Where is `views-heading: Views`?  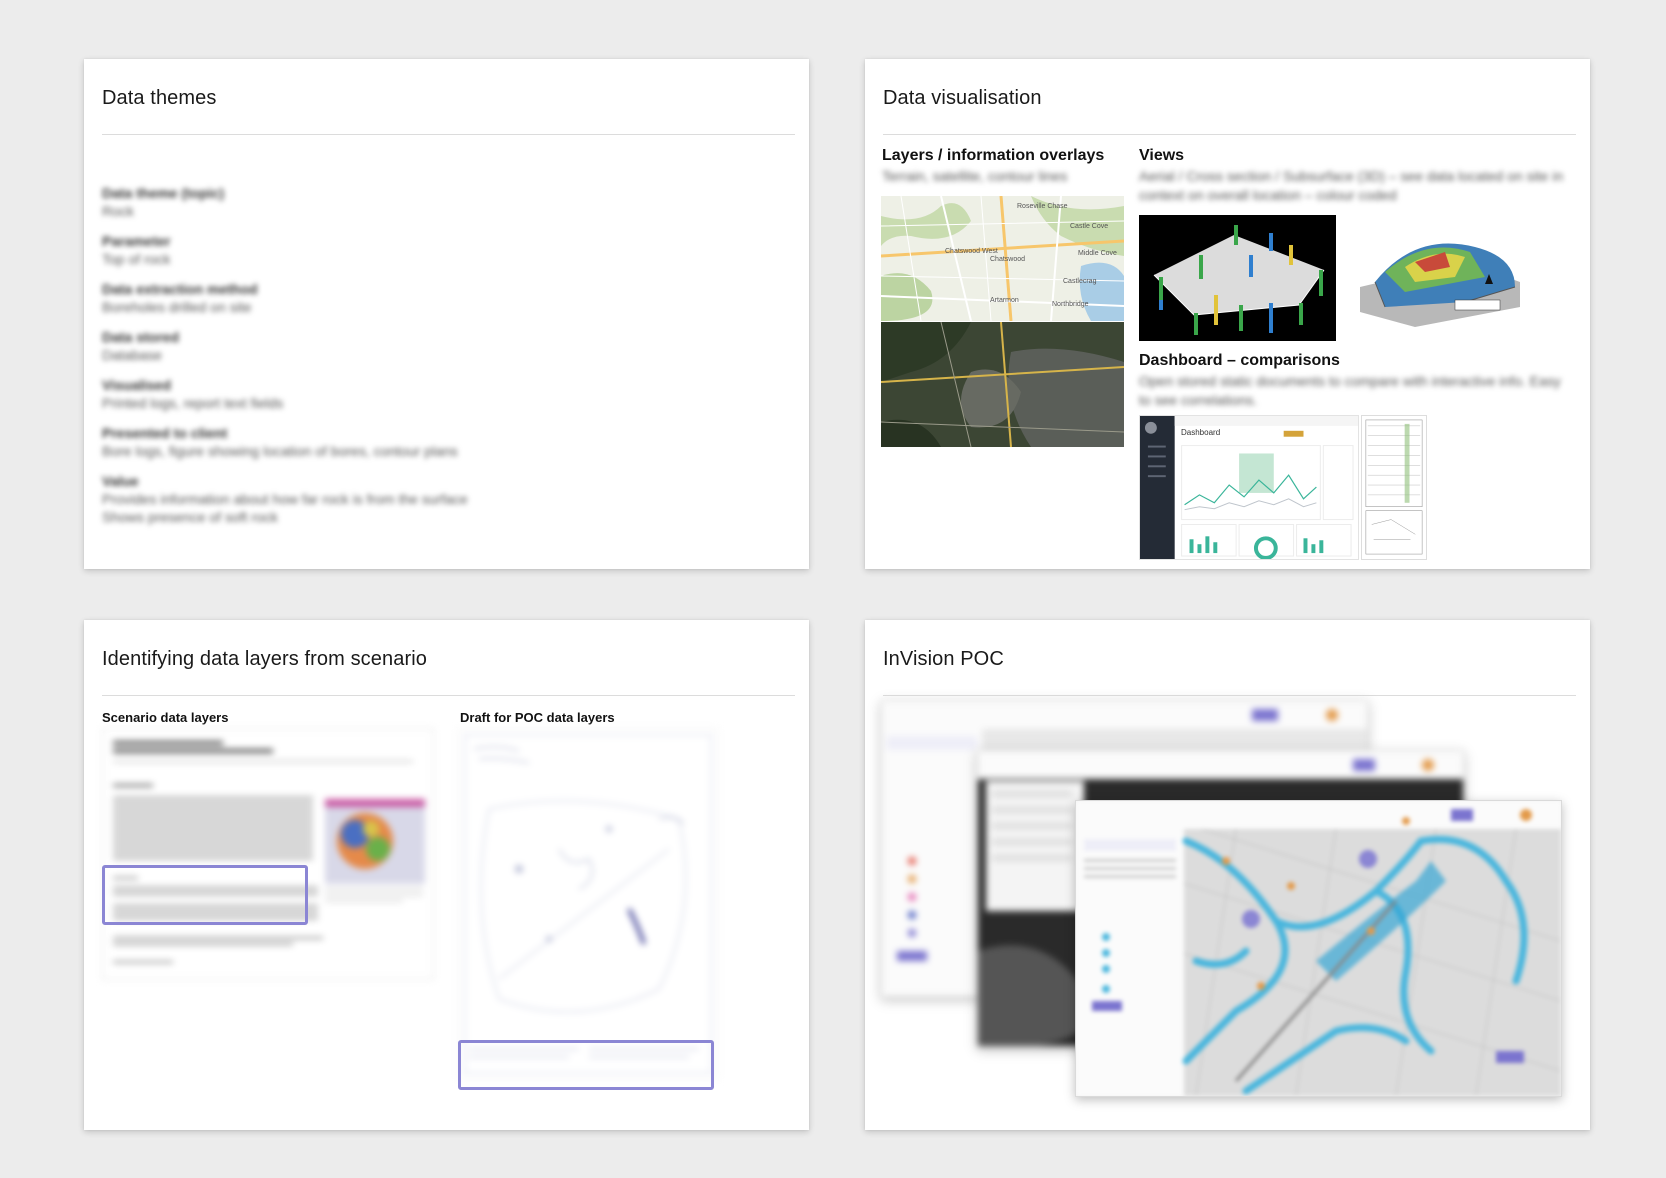 views-heading: Views is located at coordinates (1162, 155).